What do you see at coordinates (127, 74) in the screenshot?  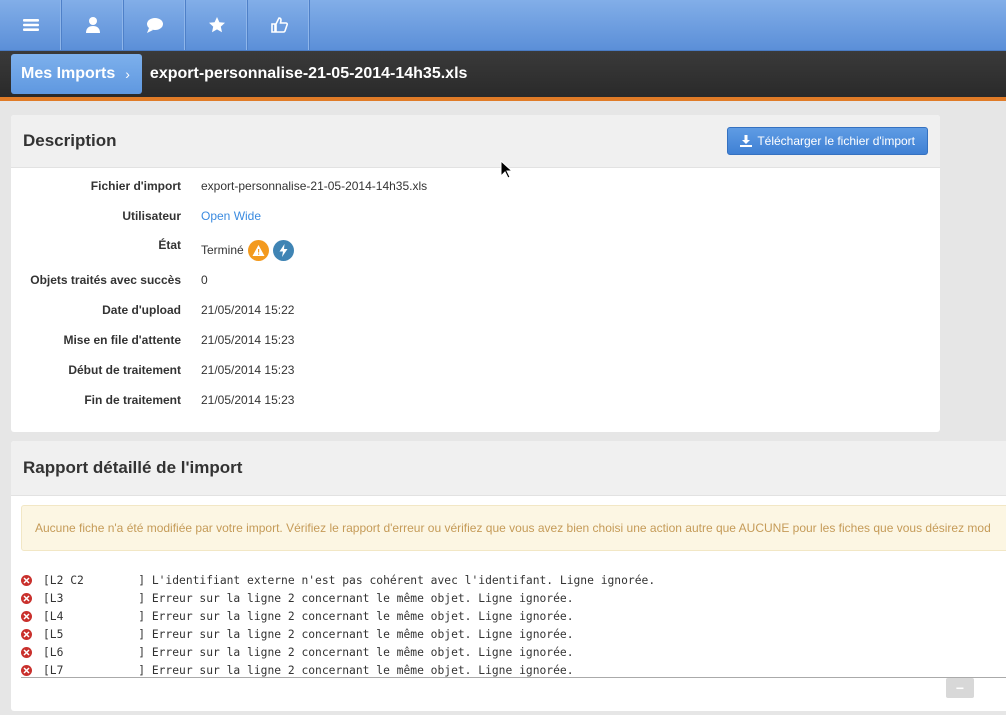 I see `chevron-right-icon: ›` at bounding box center [127, 74].